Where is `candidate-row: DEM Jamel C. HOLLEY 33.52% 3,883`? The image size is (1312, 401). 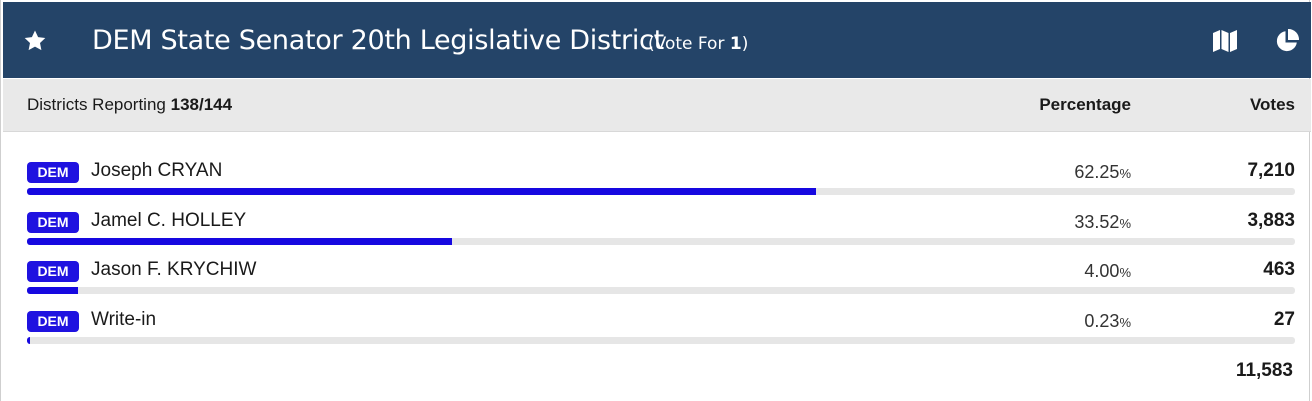 candidate-row: DEM Jamel C. HOLLEY 33.52% 3,883 is located at coordinates (656, 225).